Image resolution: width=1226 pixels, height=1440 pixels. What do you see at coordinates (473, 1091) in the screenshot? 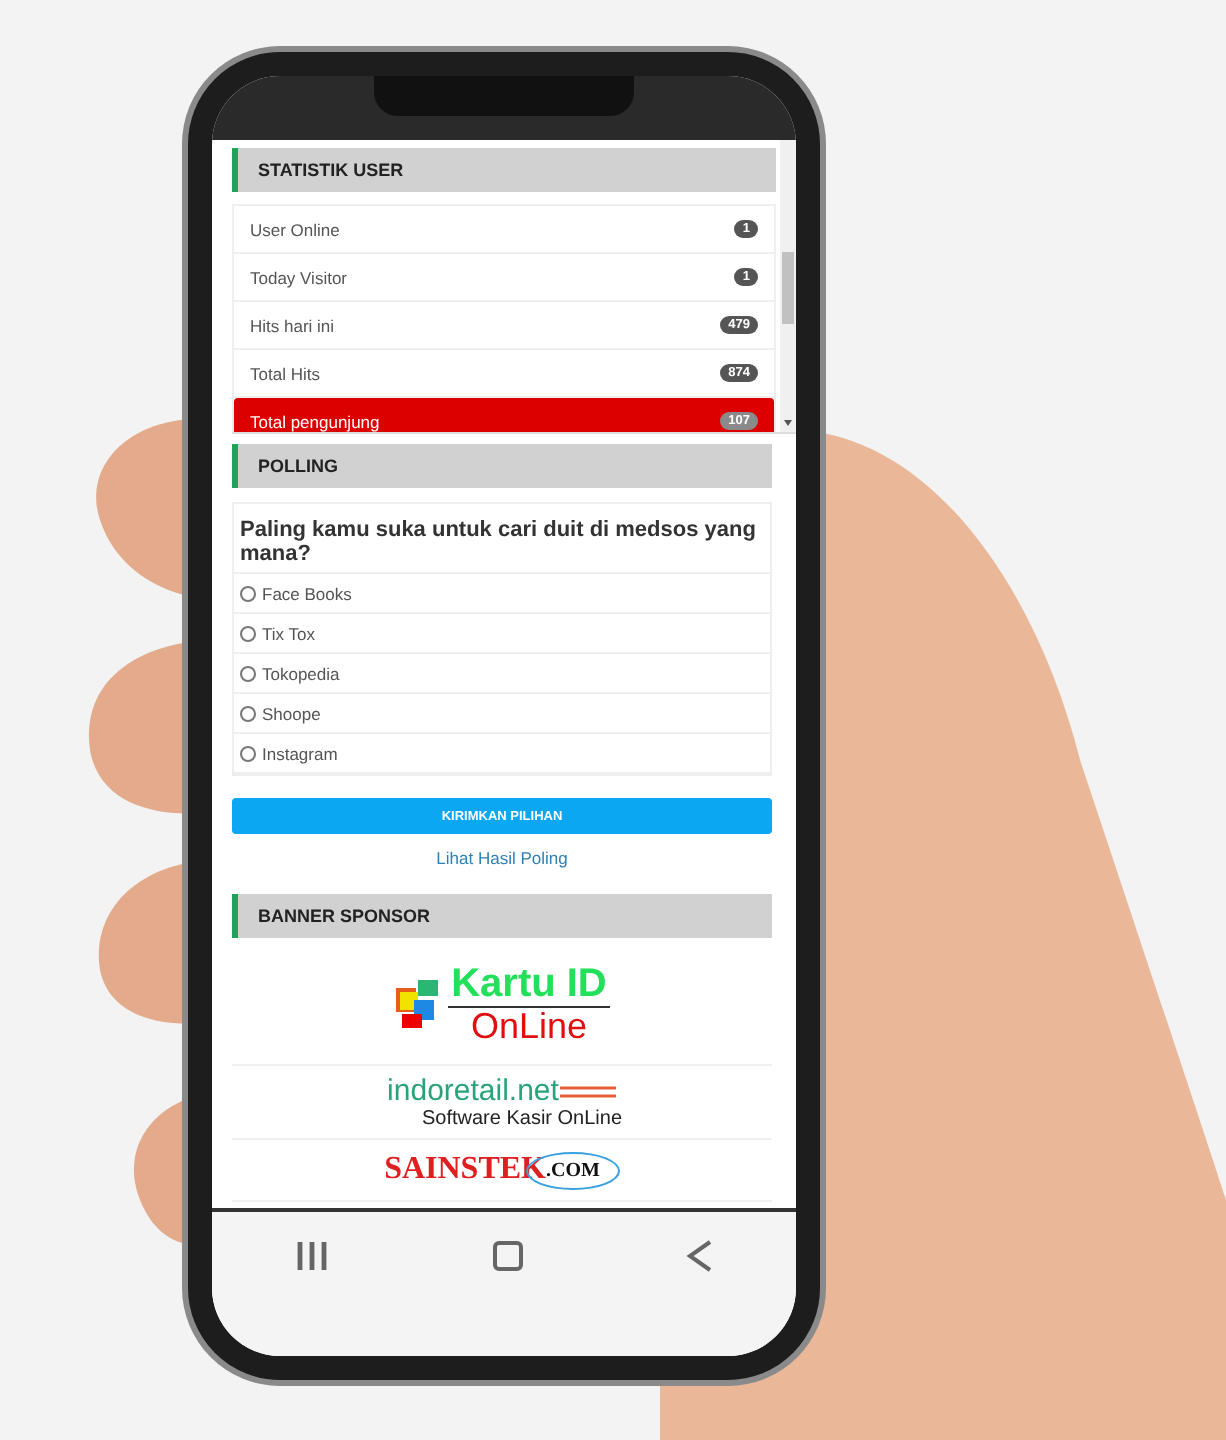
I see `banner-title: indoretail.net` at bounding box center [473, 1091].